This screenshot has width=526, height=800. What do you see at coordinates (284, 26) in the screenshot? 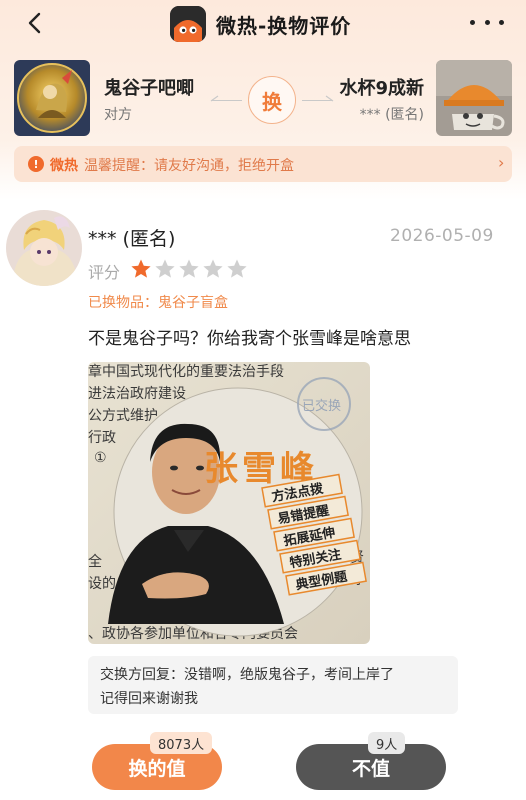
I see `page-title: 微热-换物评价` at bounding box center [284, 26].